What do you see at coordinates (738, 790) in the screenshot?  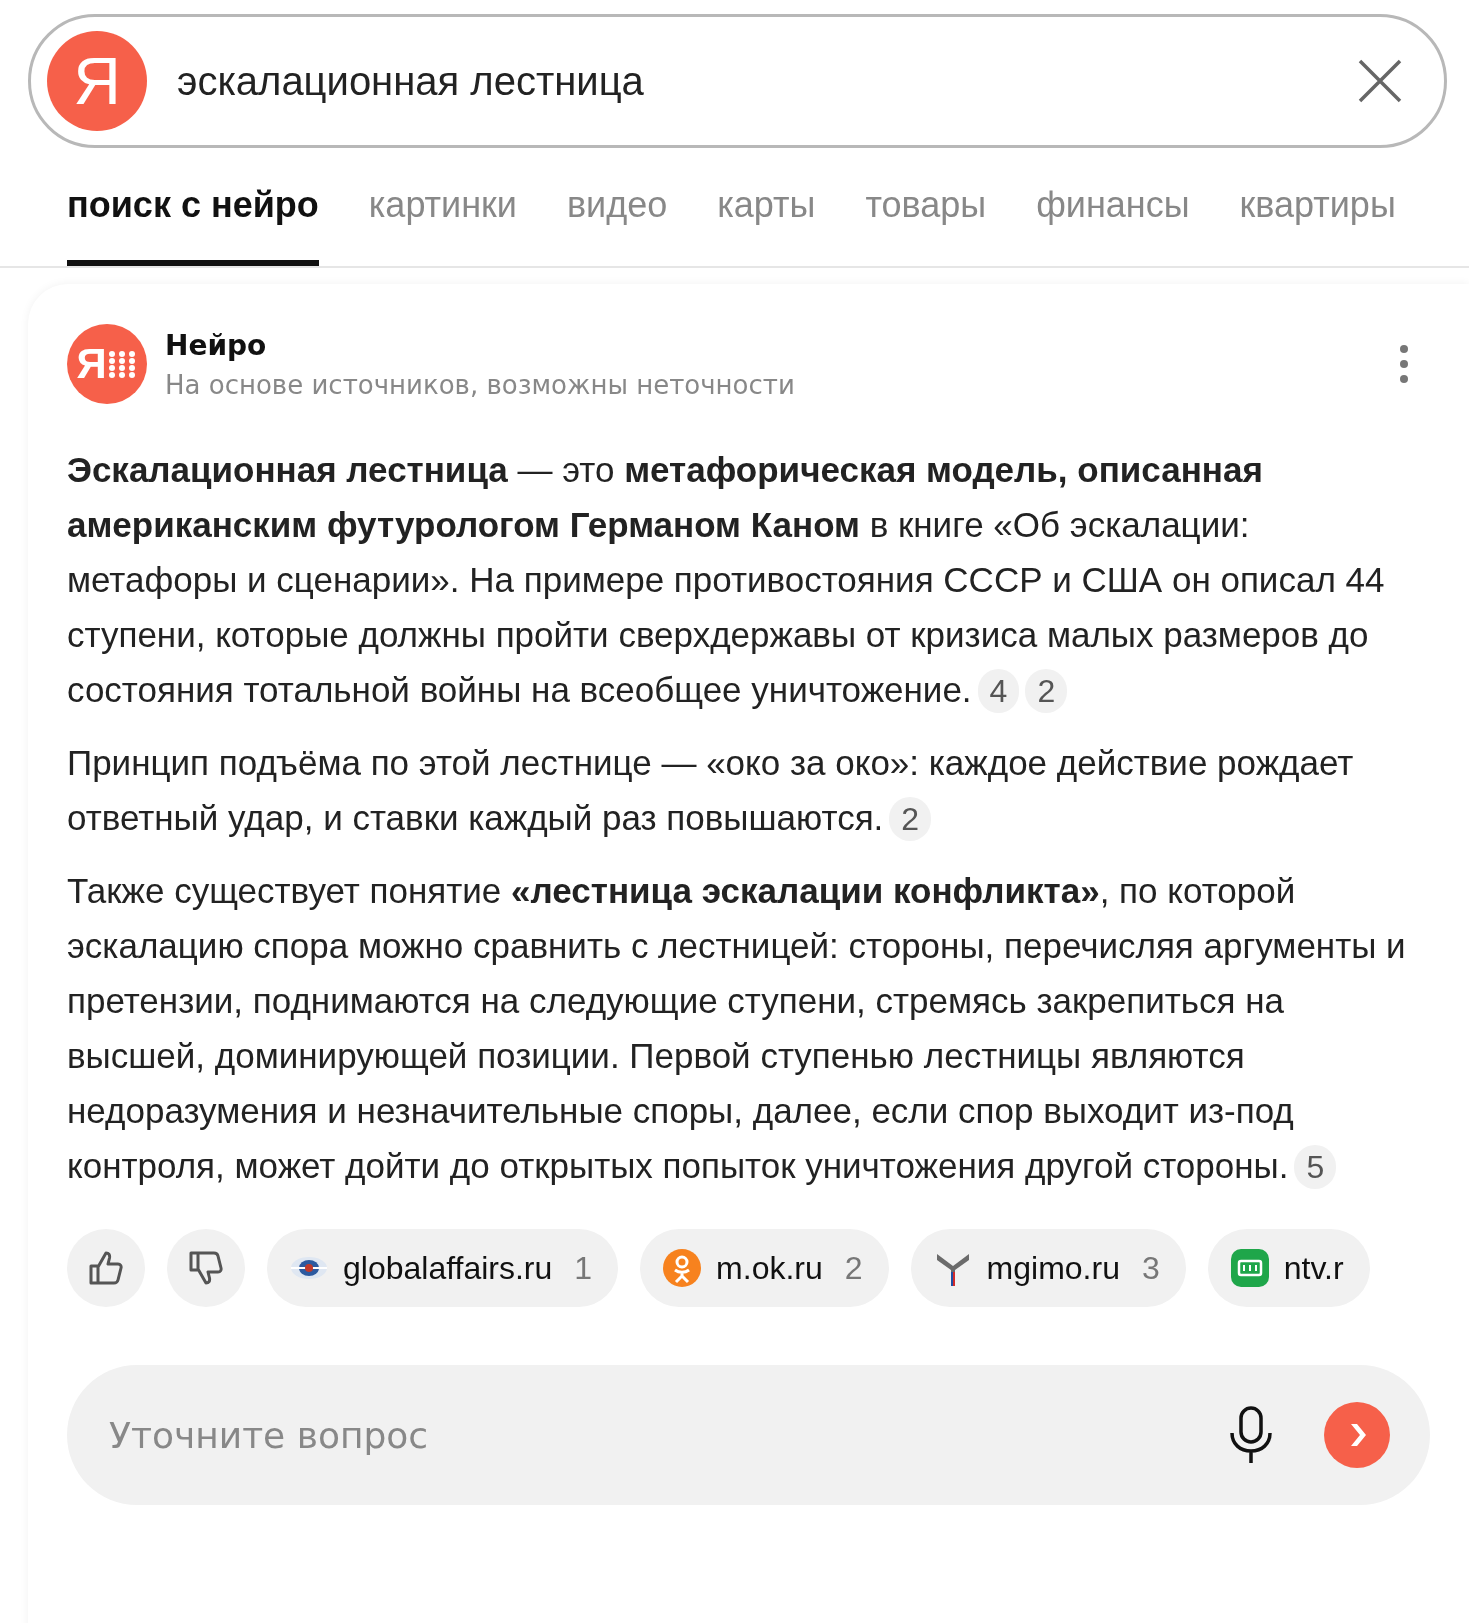 I see `answer-paragraph: Принцип подъёма по этой лестнице — «око за око»: каждое действие рождает ответный удар, и ставки каждый раз повышаются. 2` at bounding box center [738, 790].